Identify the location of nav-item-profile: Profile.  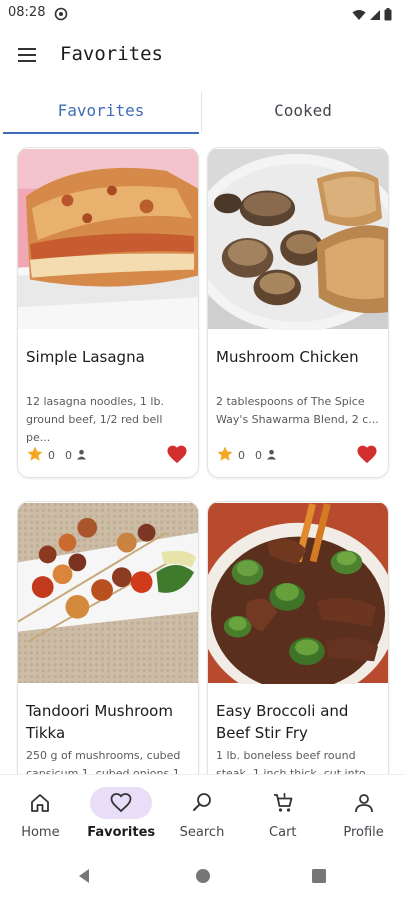
(363, 811).